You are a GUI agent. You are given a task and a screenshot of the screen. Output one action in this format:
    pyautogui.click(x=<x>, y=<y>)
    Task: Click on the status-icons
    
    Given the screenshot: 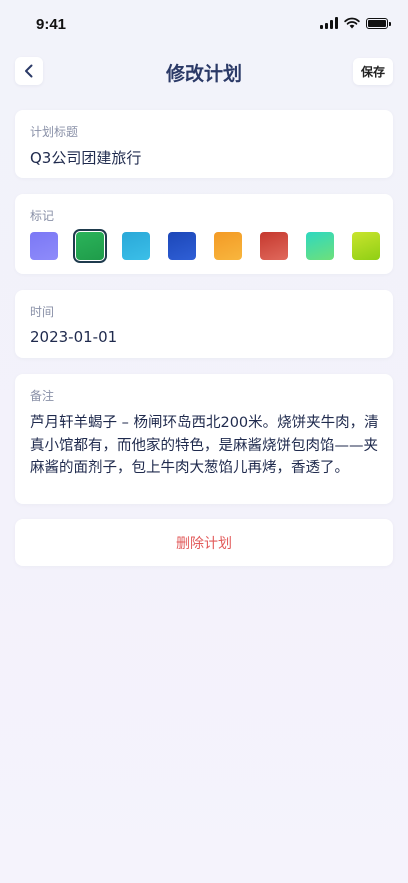 What is the action you would take?
    pyautogui.click(x=355, y=23)
    